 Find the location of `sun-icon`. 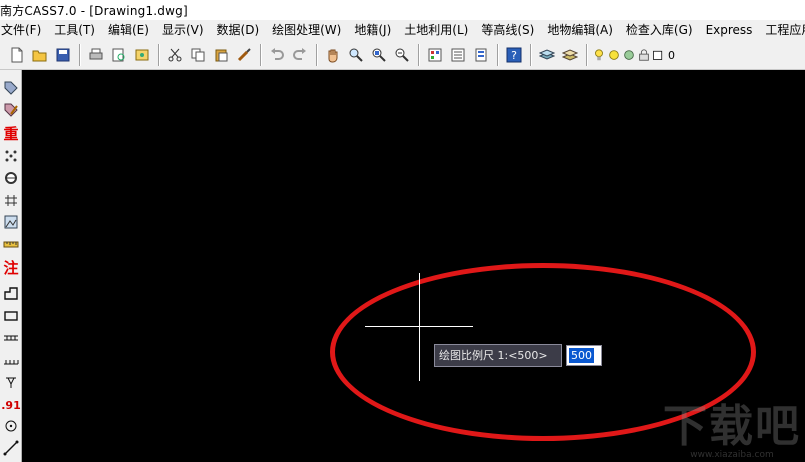

sun-icon is located at coordinates (614, 55).